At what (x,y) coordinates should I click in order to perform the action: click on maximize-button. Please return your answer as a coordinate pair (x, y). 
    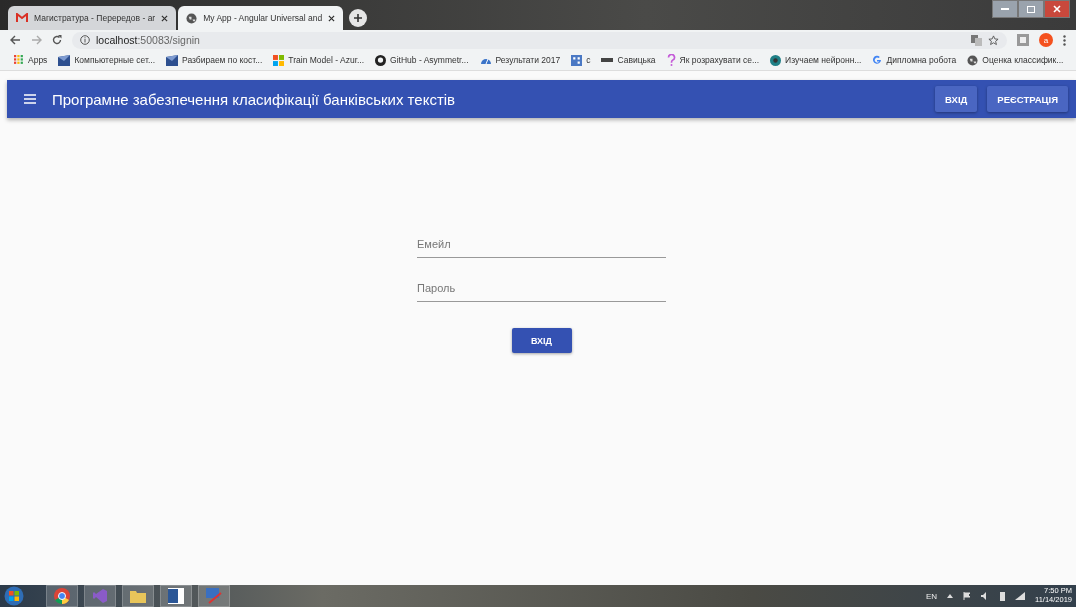
    Looking at the image, I should click on (1031, 9).